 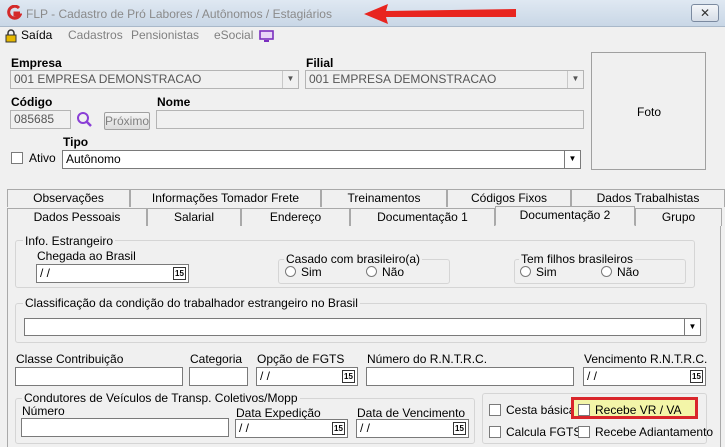 What do you see at coordinates (654, 432) in the screenshot?
I see `recebe-adiantamento-label: Recebe Adiantamento` at bounding box center [654, 432].